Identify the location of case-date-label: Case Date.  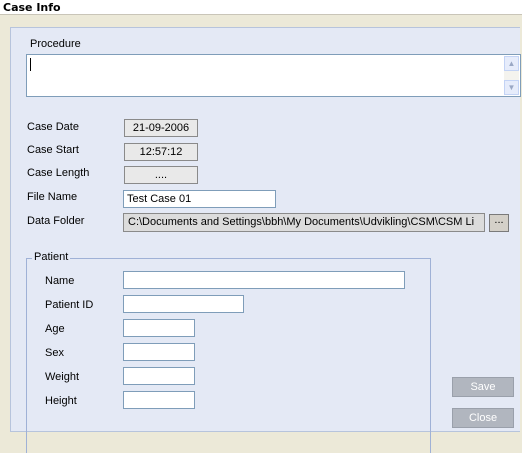
(53, 127).